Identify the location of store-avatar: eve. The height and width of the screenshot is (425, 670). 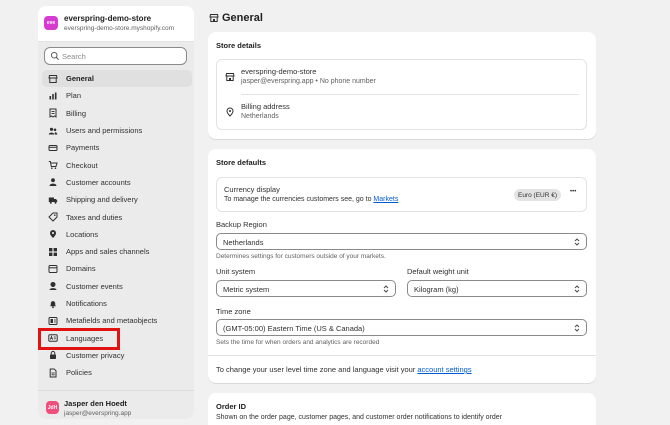
(51, 23).